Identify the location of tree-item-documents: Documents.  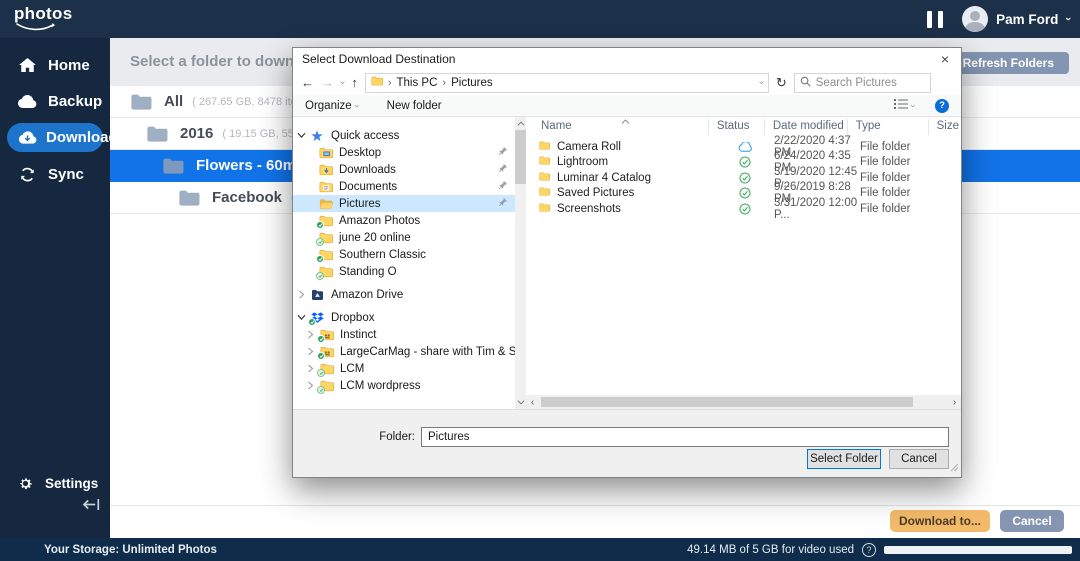
(404, 186).